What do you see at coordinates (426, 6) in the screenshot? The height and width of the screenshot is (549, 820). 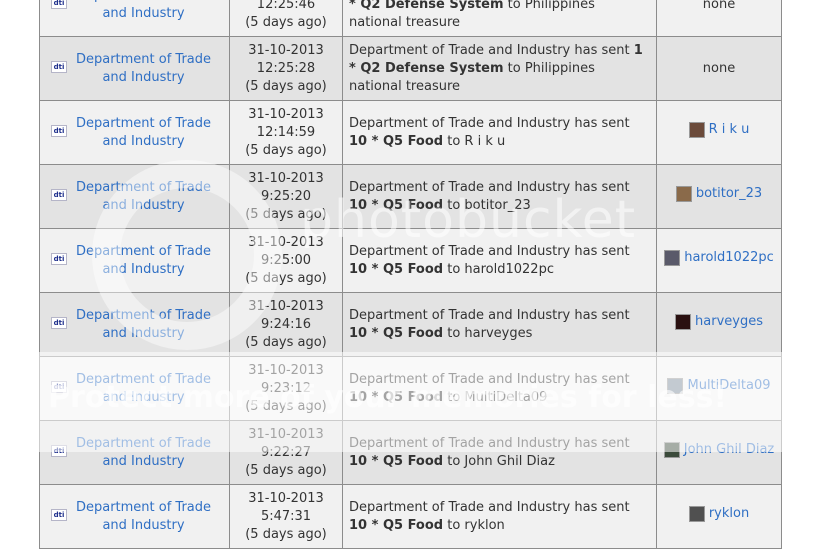 I see `message-item: 1 * Q2 Defense System` at bounding box center [426, 6].